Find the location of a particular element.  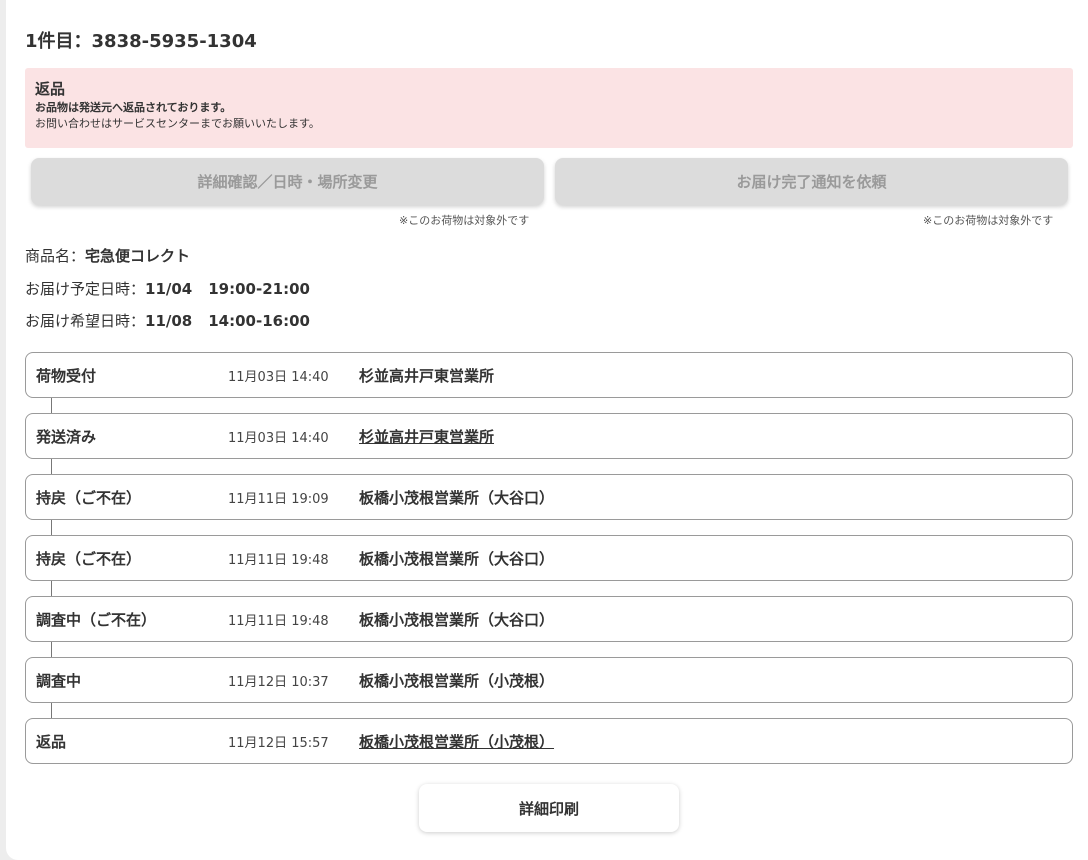

desired-label: お届け希望日時： is located at coordinates (85, 321).